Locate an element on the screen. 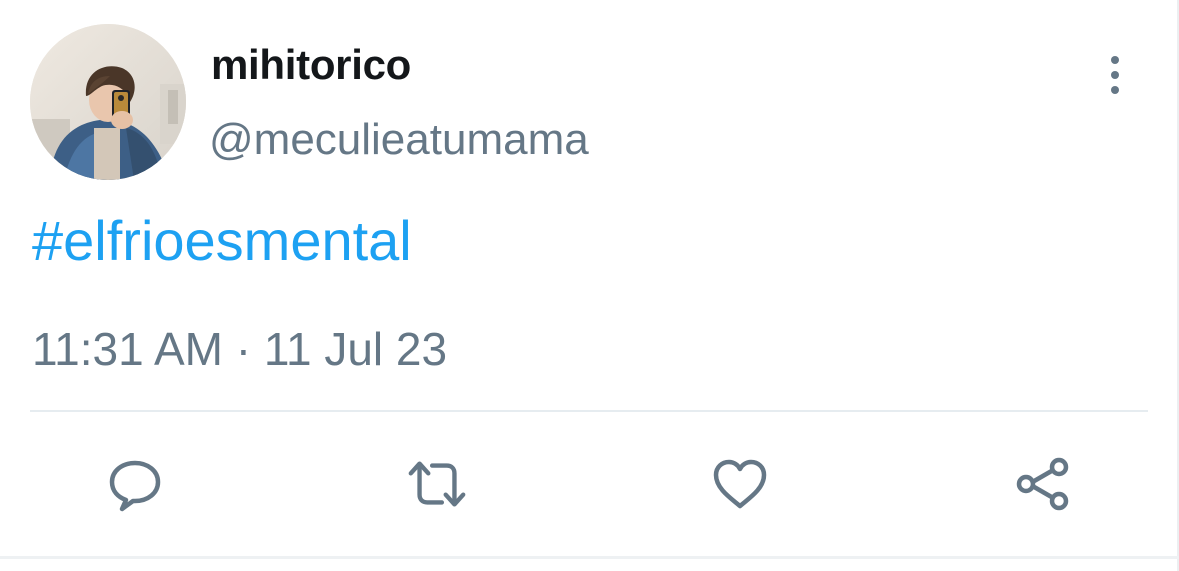  avatar-photo is located at coordinates (108, 102).